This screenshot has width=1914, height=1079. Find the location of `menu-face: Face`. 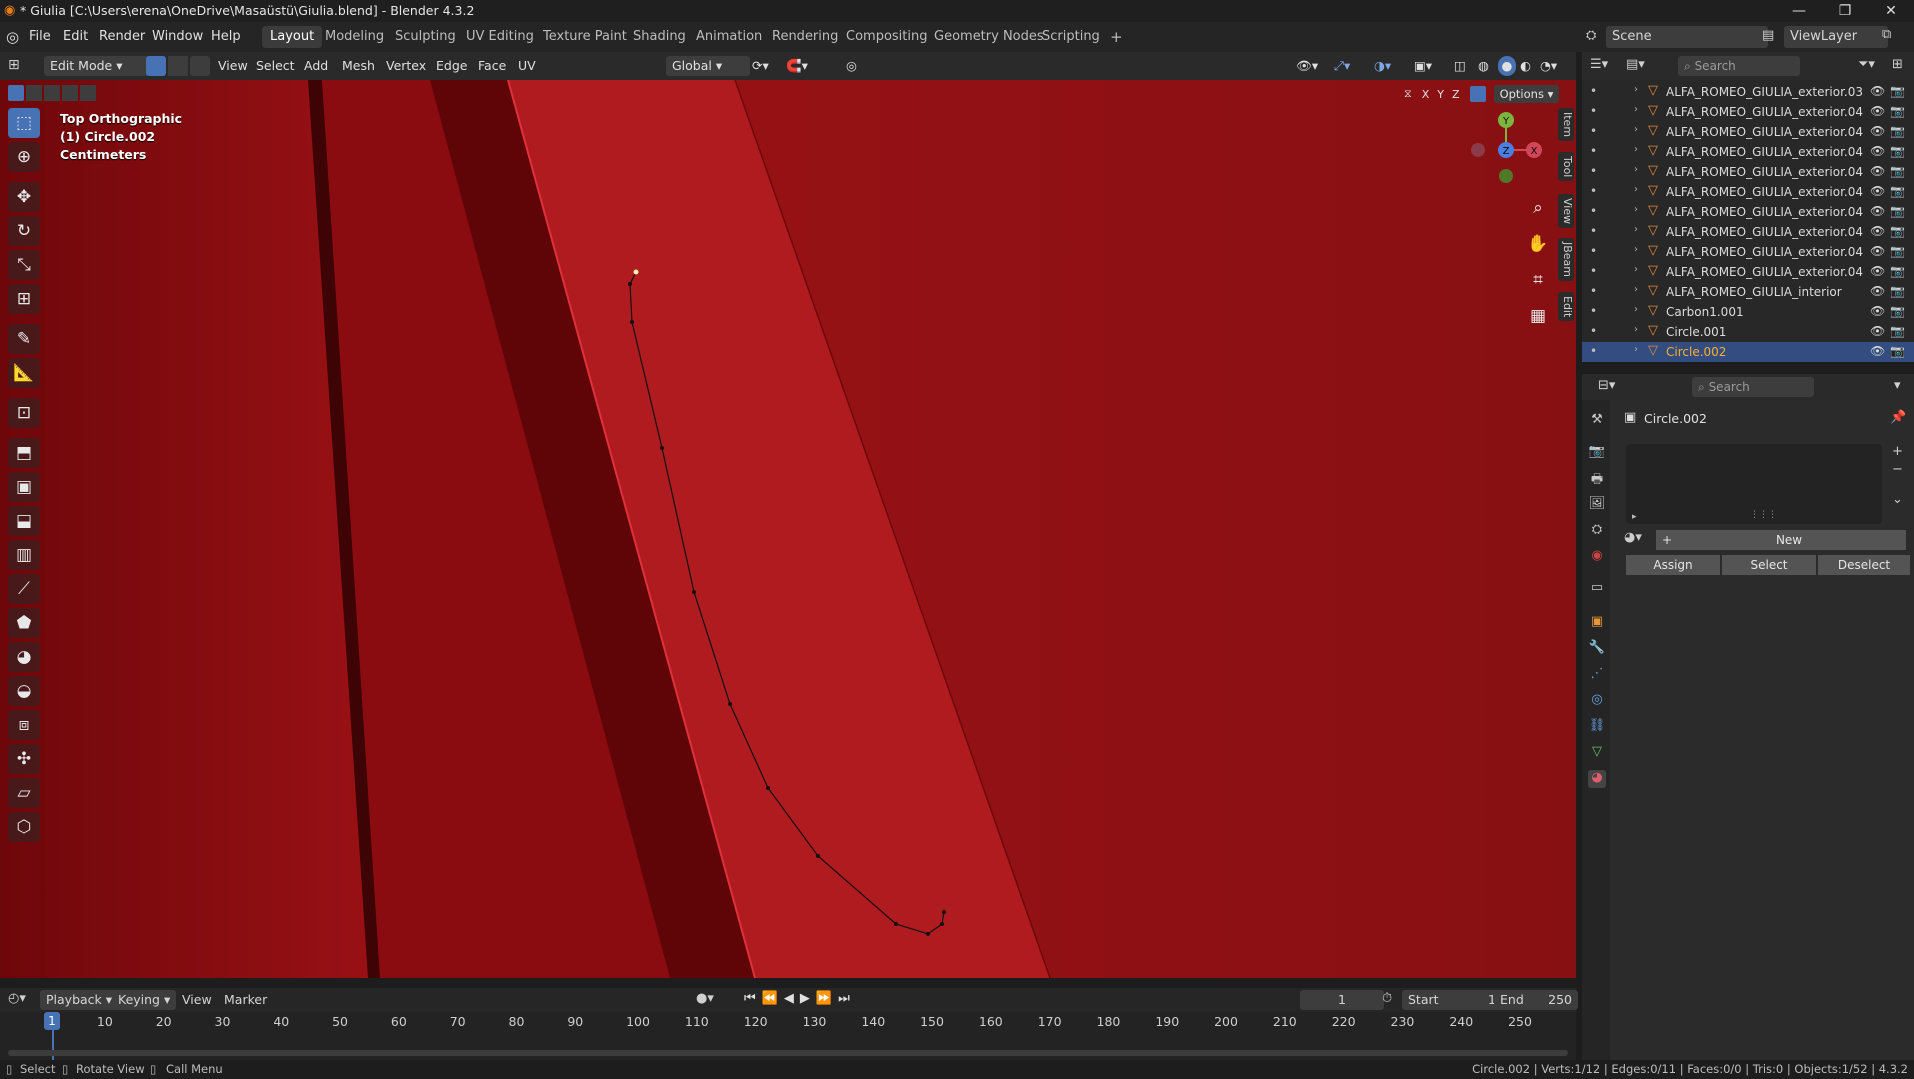

menu-face: Face is located at coordinates (492, 66).